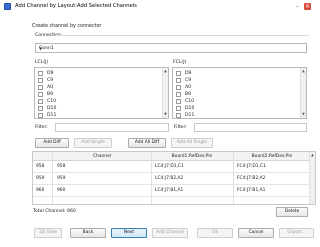  Describe the element at coordinates (61, 190) in the screenshot. I see `channel-cell: 960` at that location.